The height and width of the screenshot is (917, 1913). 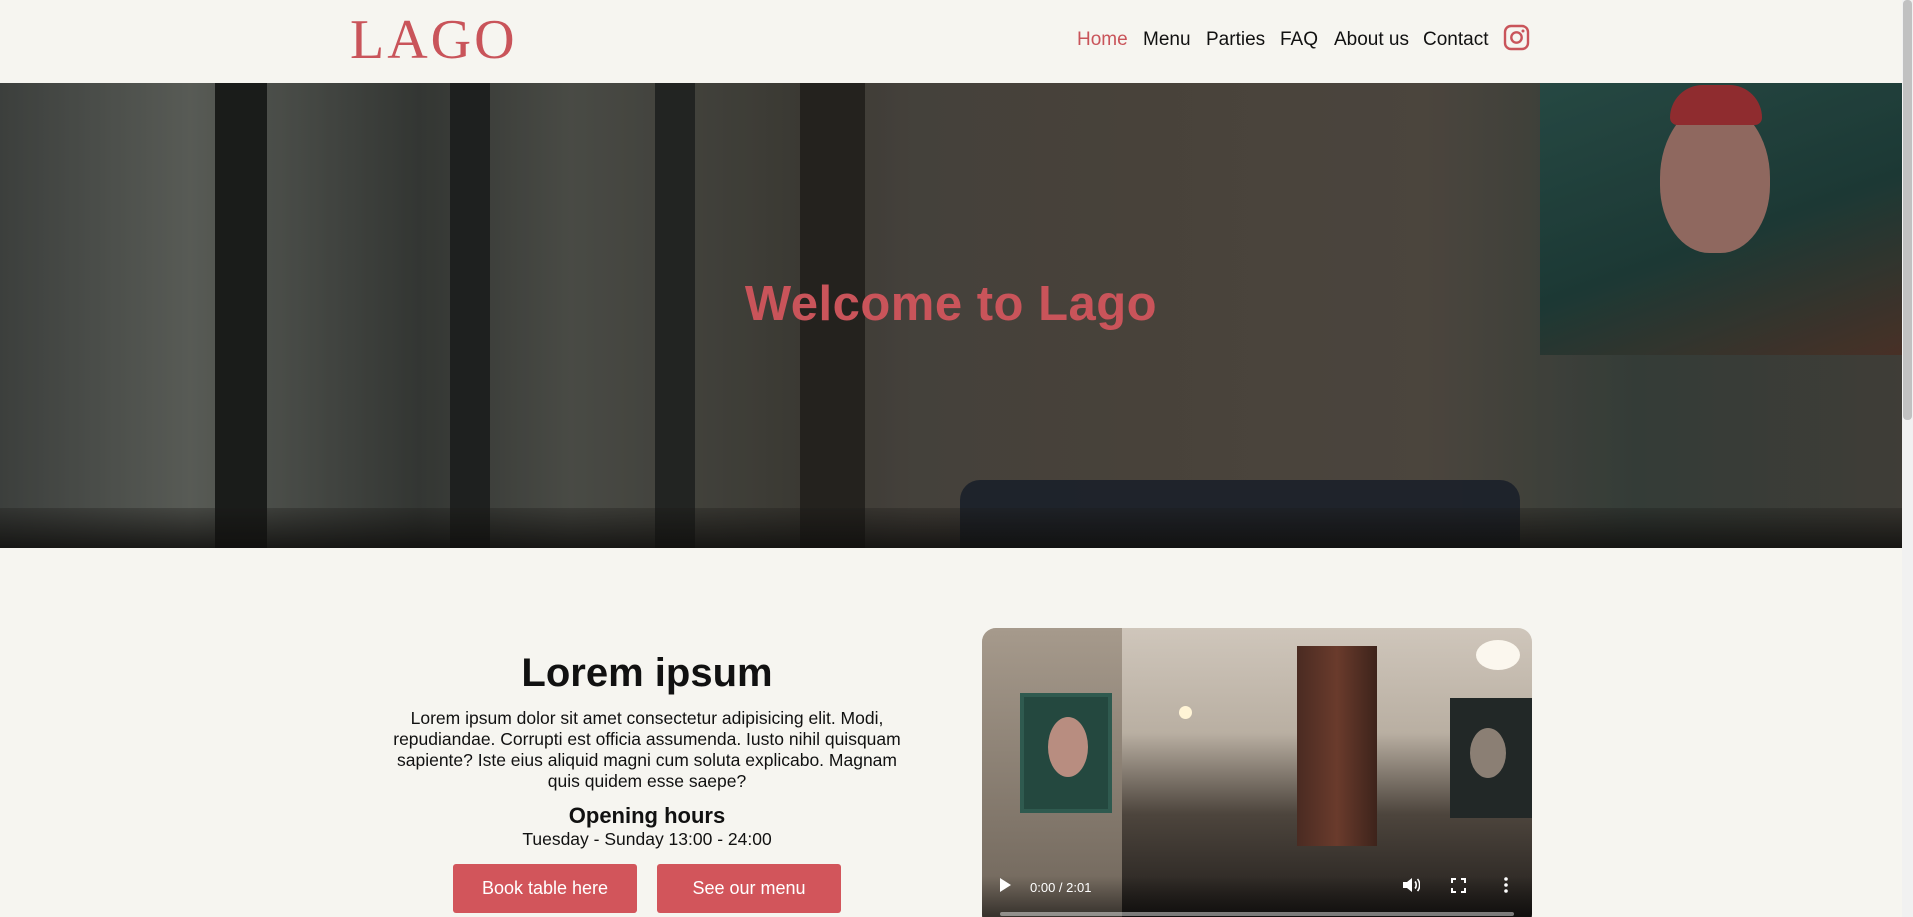 I want to click on video-portrait-right, so click(x=1491, y=758).